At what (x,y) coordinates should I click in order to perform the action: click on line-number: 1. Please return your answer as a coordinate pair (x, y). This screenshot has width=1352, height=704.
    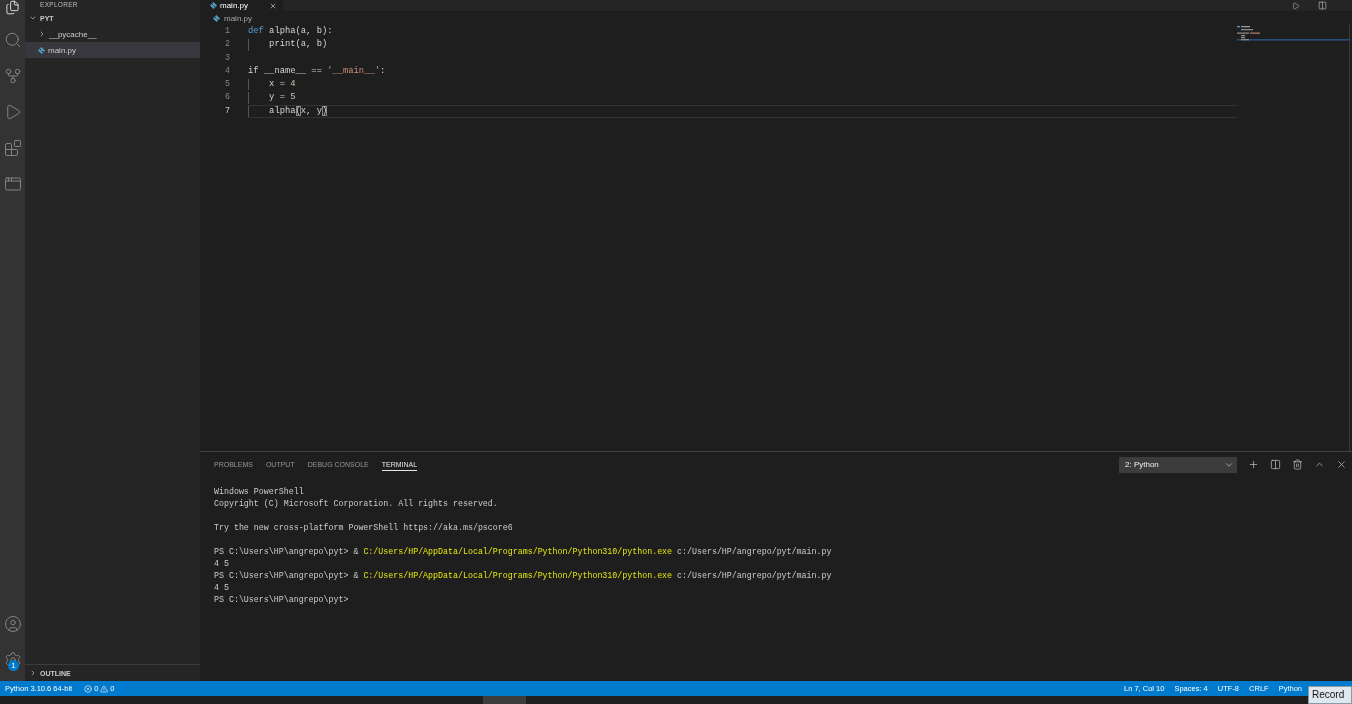
    Looking at the image, I should click on (226, 31).